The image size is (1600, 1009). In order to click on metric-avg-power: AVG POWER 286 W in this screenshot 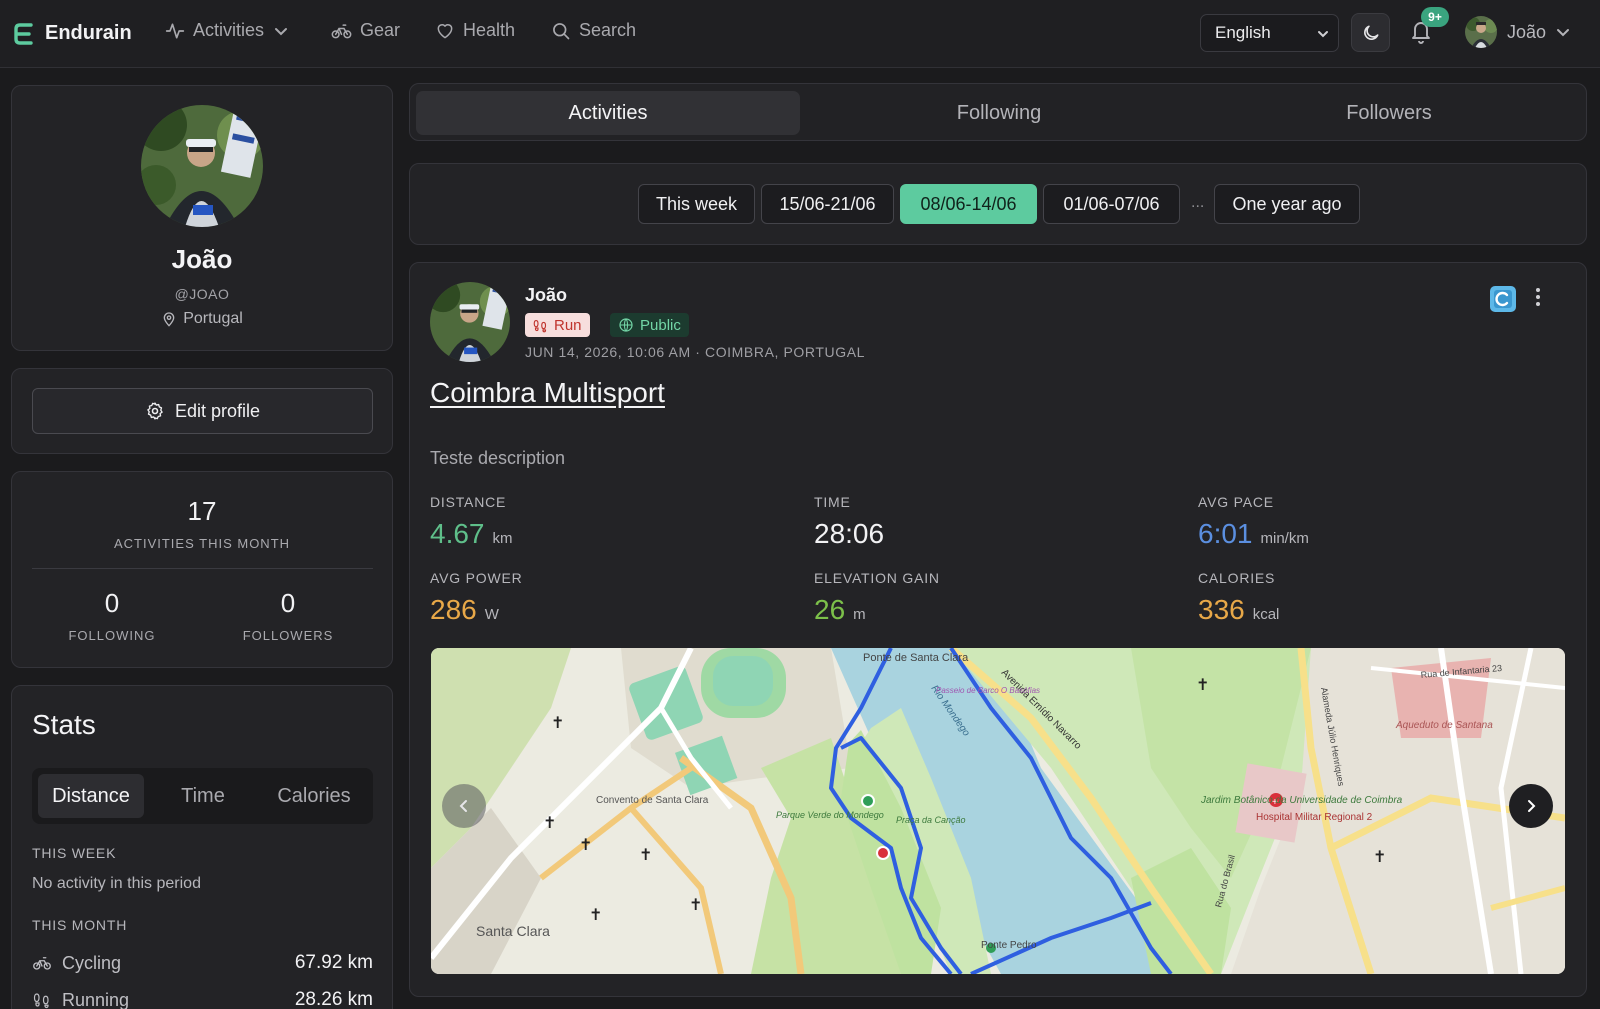, I will do `click(476, 598)`.